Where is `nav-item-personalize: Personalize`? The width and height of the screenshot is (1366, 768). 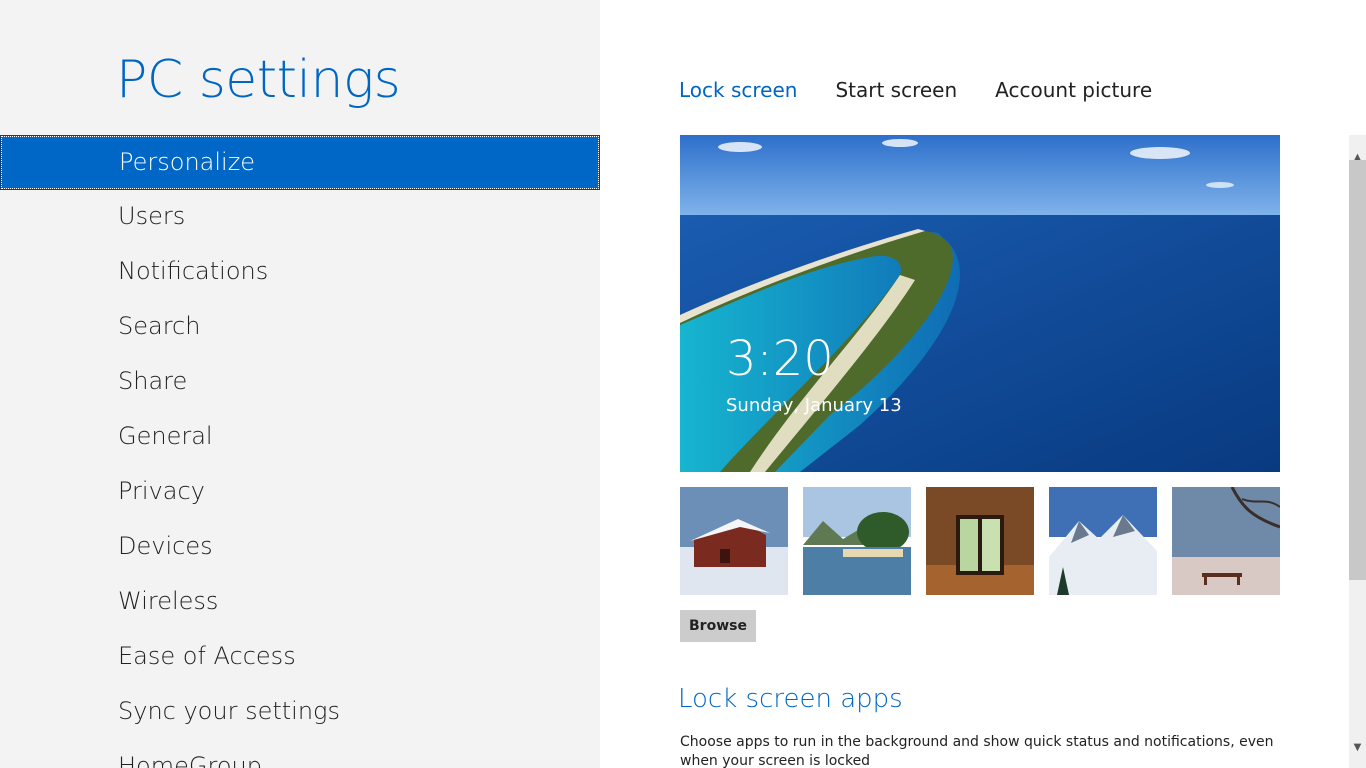 nav-item-personalize: Personalize is located at coordinates (300, 162).